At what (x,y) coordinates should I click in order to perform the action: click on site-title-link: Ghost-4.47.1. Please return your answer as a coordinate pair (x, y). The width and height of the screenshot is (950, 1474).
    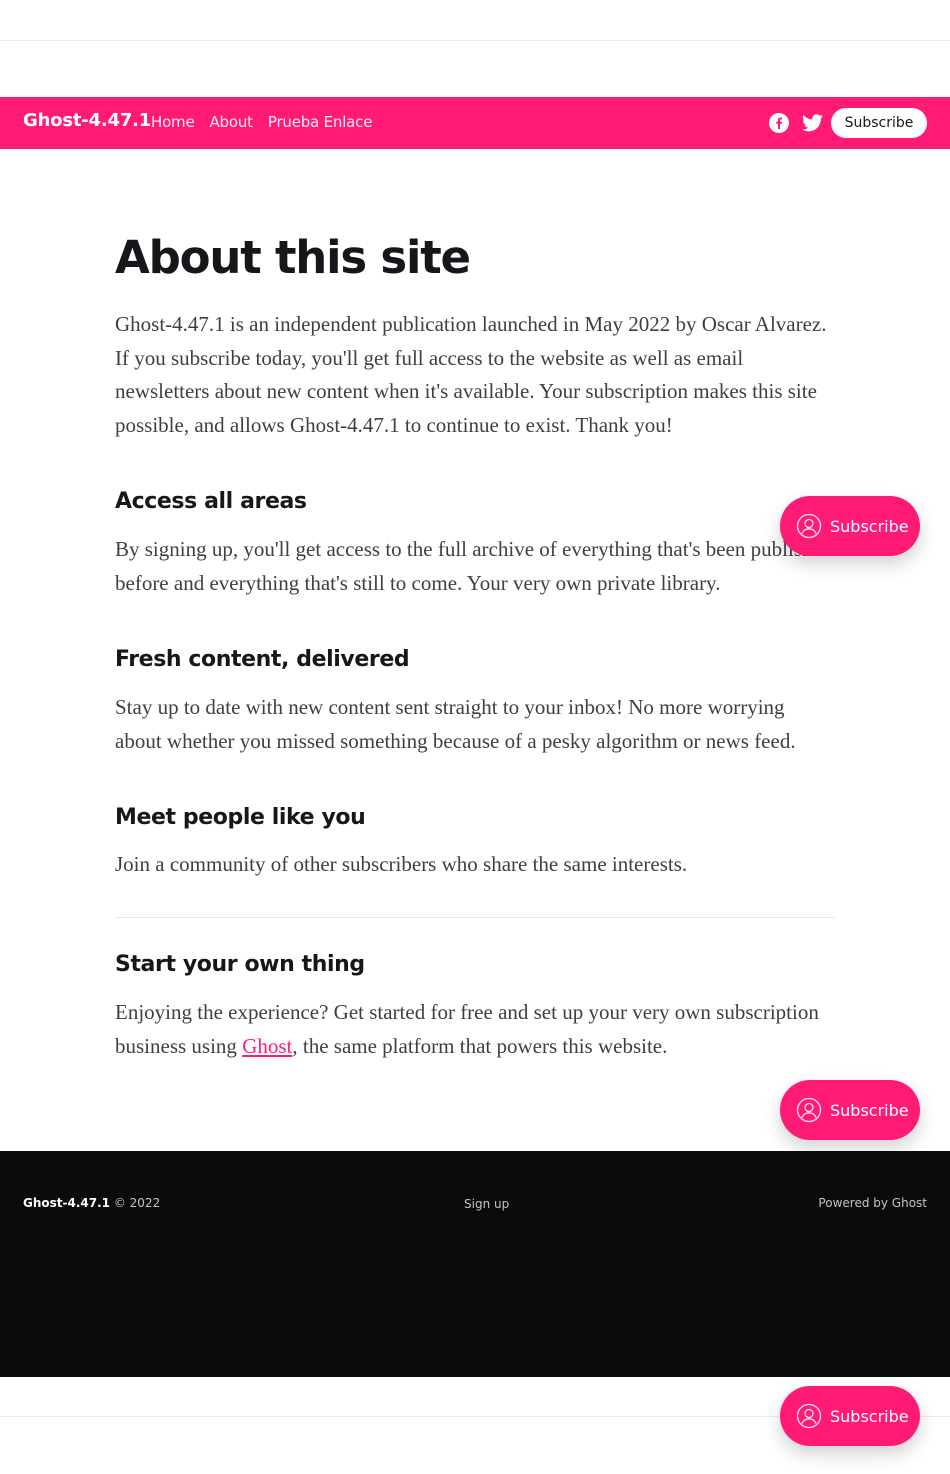
    Looking at the image, I should click on (87, 120).